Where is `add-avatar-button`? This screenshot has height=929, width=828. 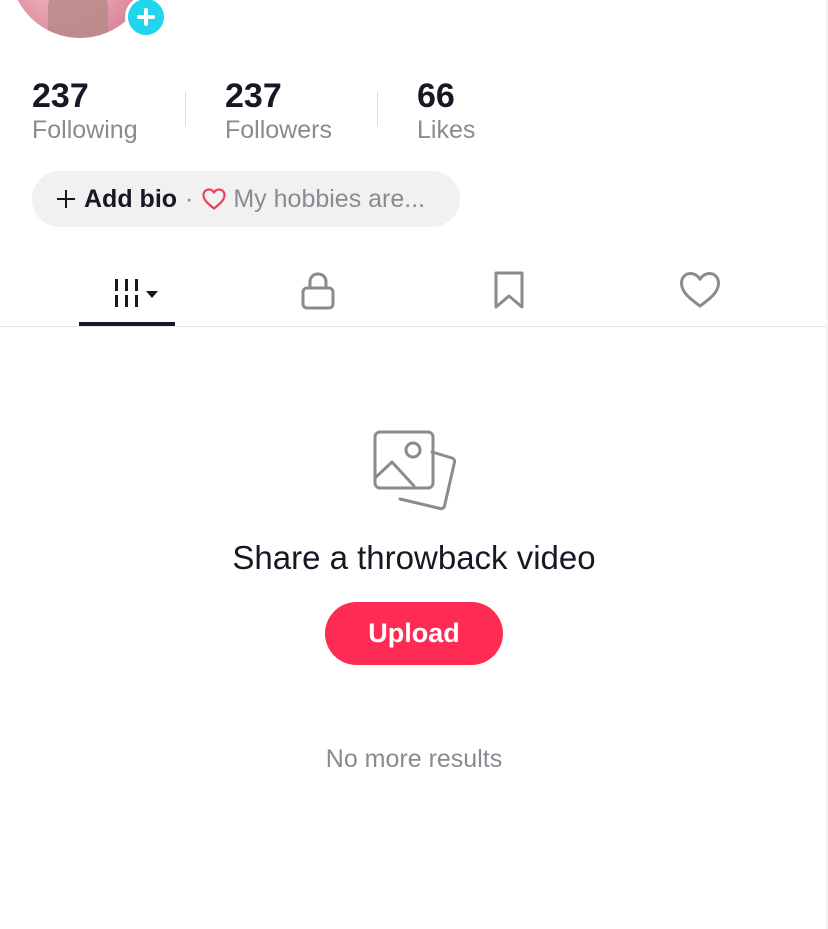 add-avatar-button is located at coordinates (146, 19).